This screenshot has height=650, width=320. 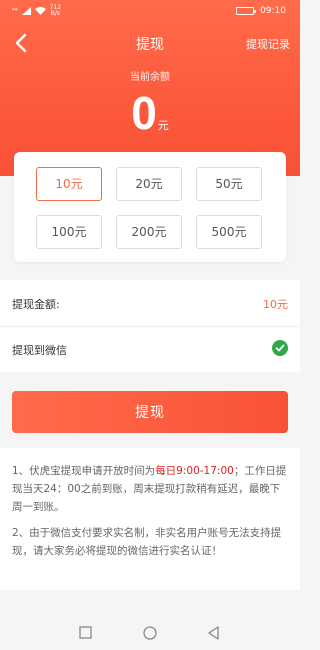 I want to click on withdraw-info-list: 提现金额: 10元 提现到微信, so click(x=150, y=326).